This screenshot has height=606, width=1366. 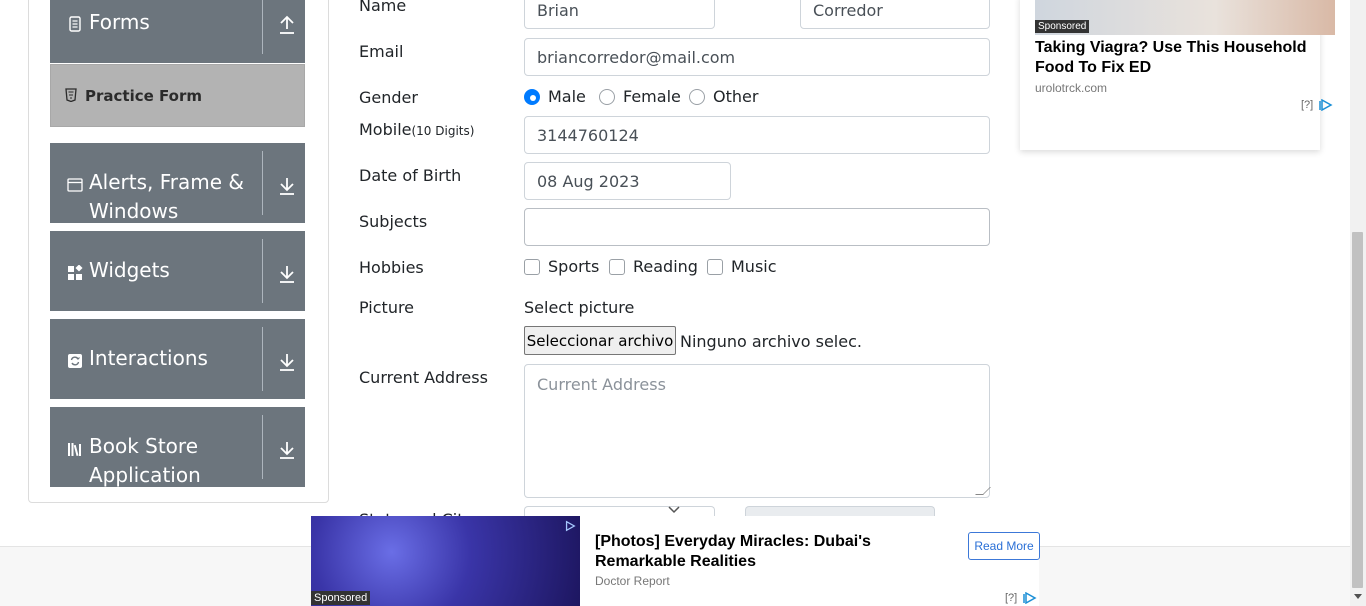 What do you see at coordinates (579, 307) in the screenshot?
I see `picture-prompt: Select picture` at bounding box center [579, 307].